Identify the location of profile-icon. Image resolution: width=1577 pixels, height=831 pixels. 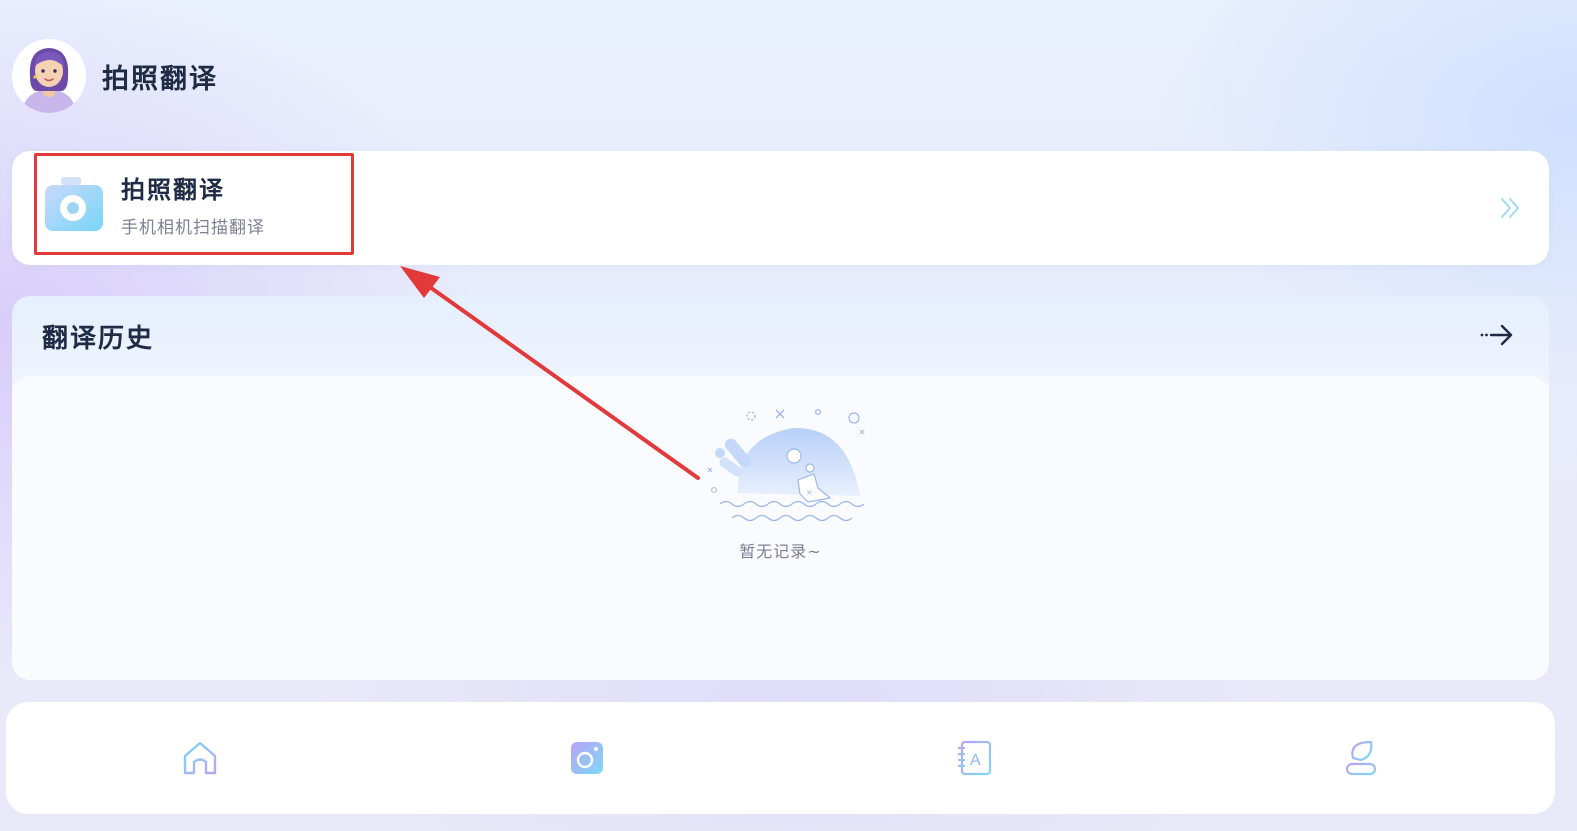
(1361, 758).